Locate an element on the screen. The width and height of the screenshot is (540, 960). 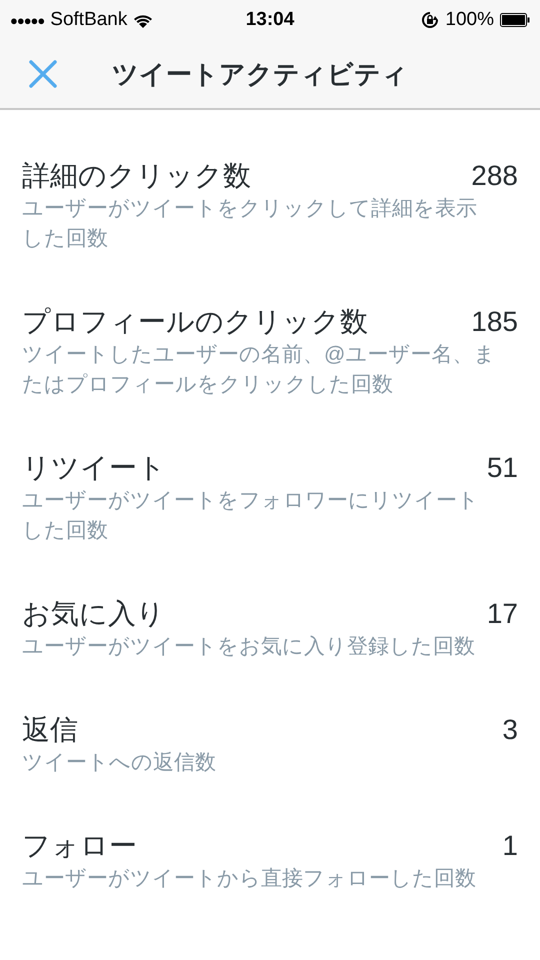
metric-description: ユーザーがツイートから直接フォローした回数 is located at coordinates (249, 879).